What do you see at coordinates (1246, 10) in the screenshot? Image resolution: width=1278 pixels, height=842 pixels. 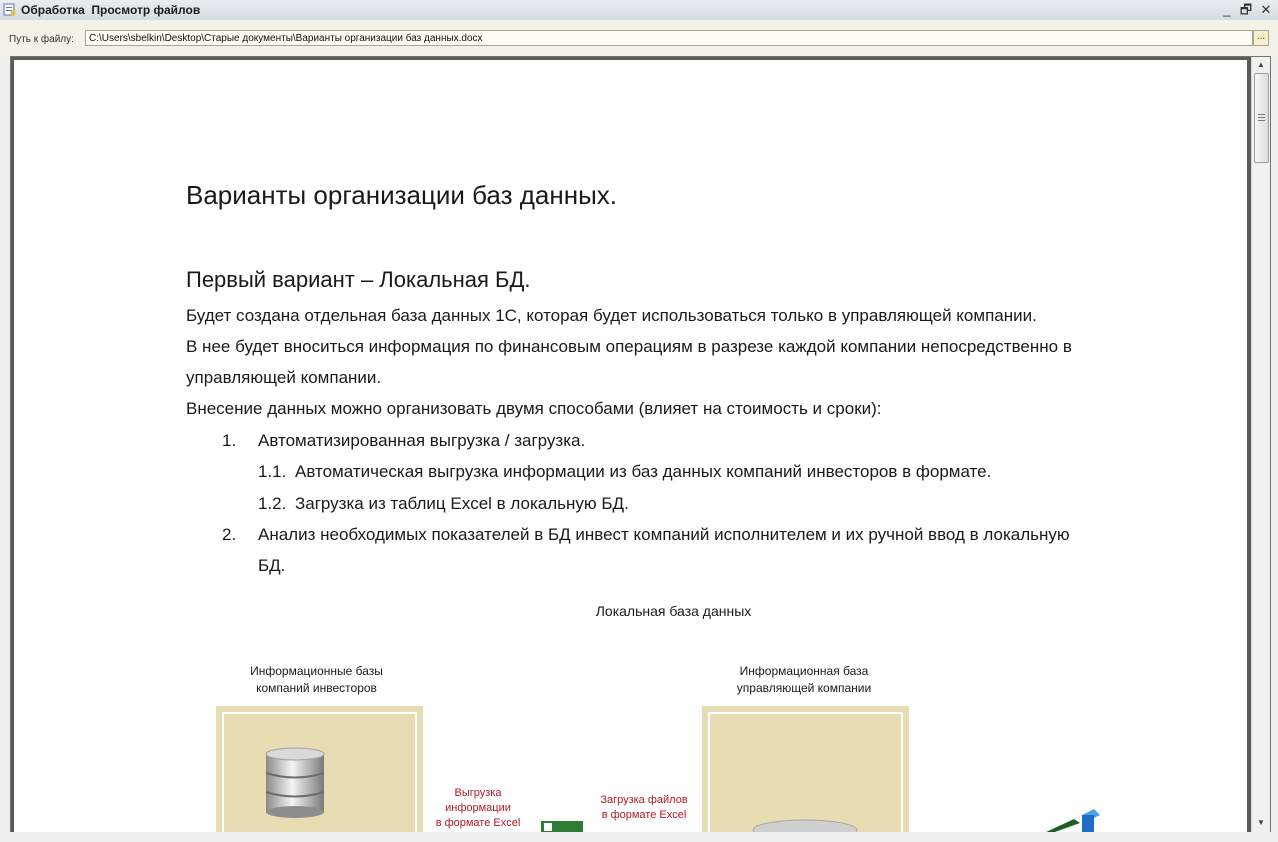 I see `restore-button: 🗗` at bounding box center [1246, 10].